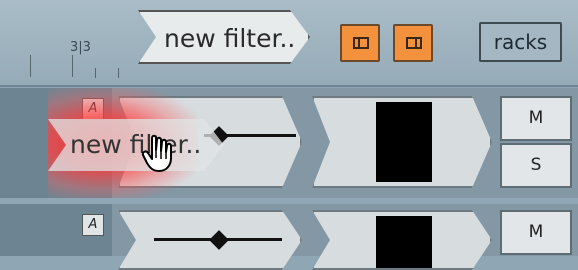  What do you see at coordinates (136, 145) in the screenshot?
I see `dragged-filter-ghost: new filter..` at bounding box center [136, 145].